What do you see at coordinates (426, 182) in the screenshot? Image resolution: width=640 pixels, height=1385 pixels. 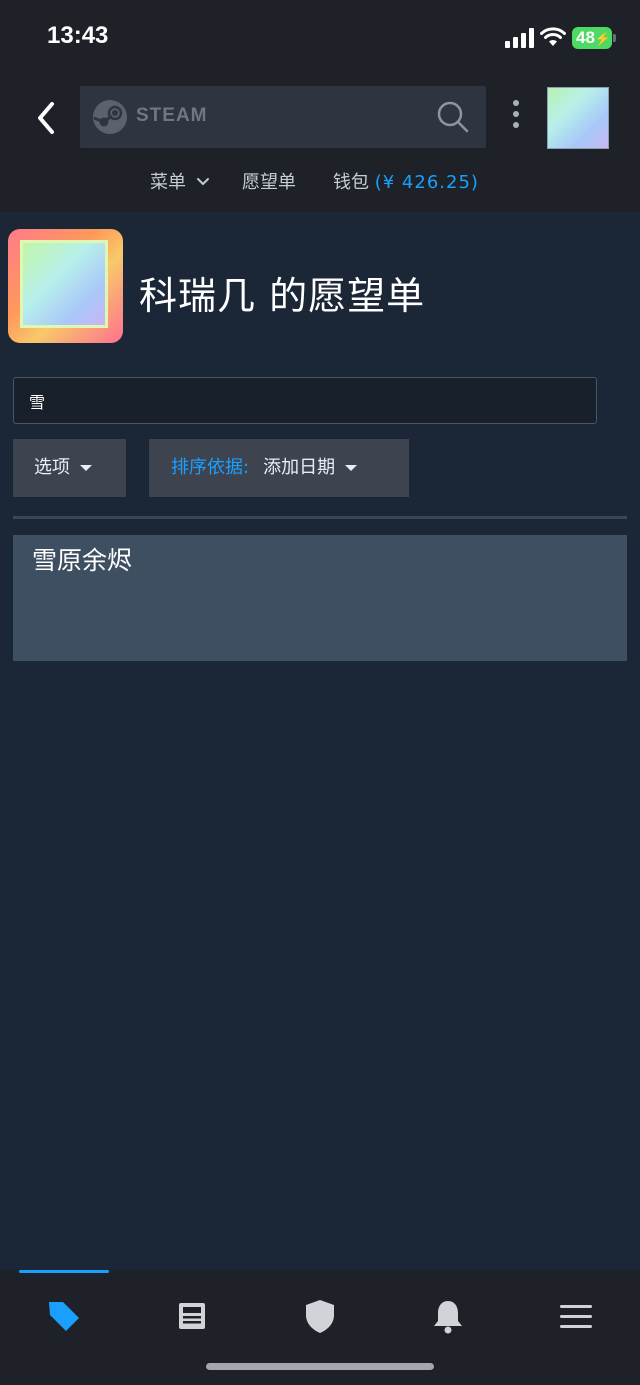 I see `wallet-balance: (¥ 426.25)` at bounding box center [426, 182].